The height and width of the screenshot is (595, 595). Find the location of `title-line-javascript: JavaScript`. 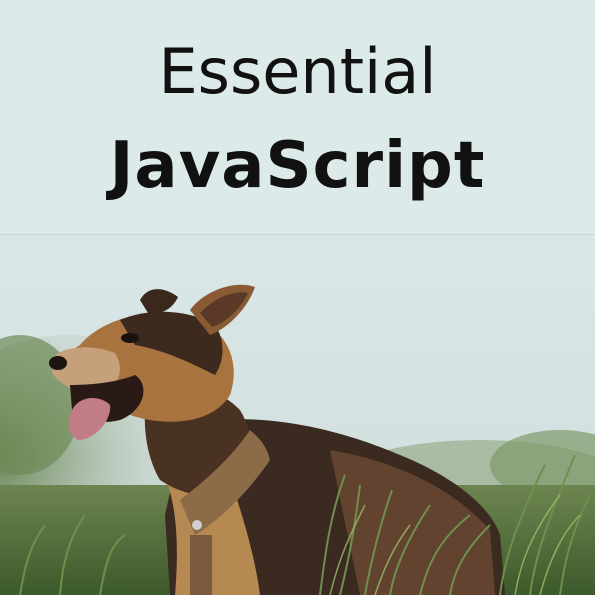

title-line-javascript: JavaScript is located at coordinates (297, 166).